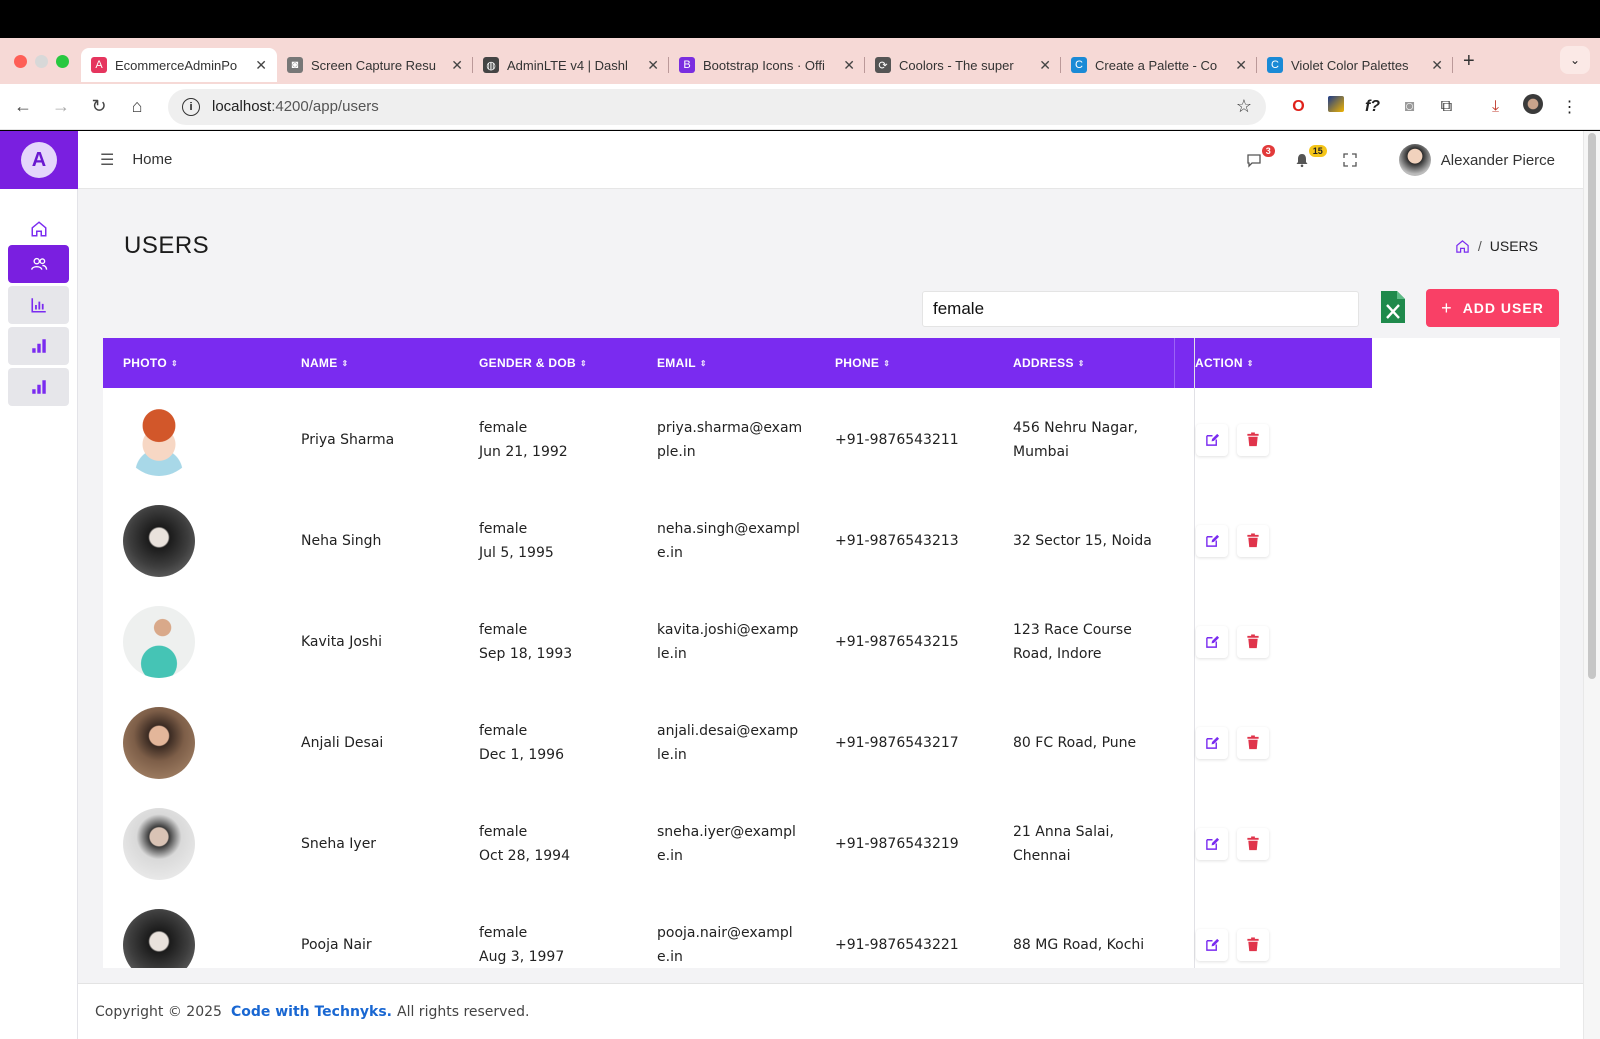 The height and width of the screenshot is (1039, 1600). Describe the element at coordinates (38, 229) in the screenshot. I see `sidebar-item-home` at that location.